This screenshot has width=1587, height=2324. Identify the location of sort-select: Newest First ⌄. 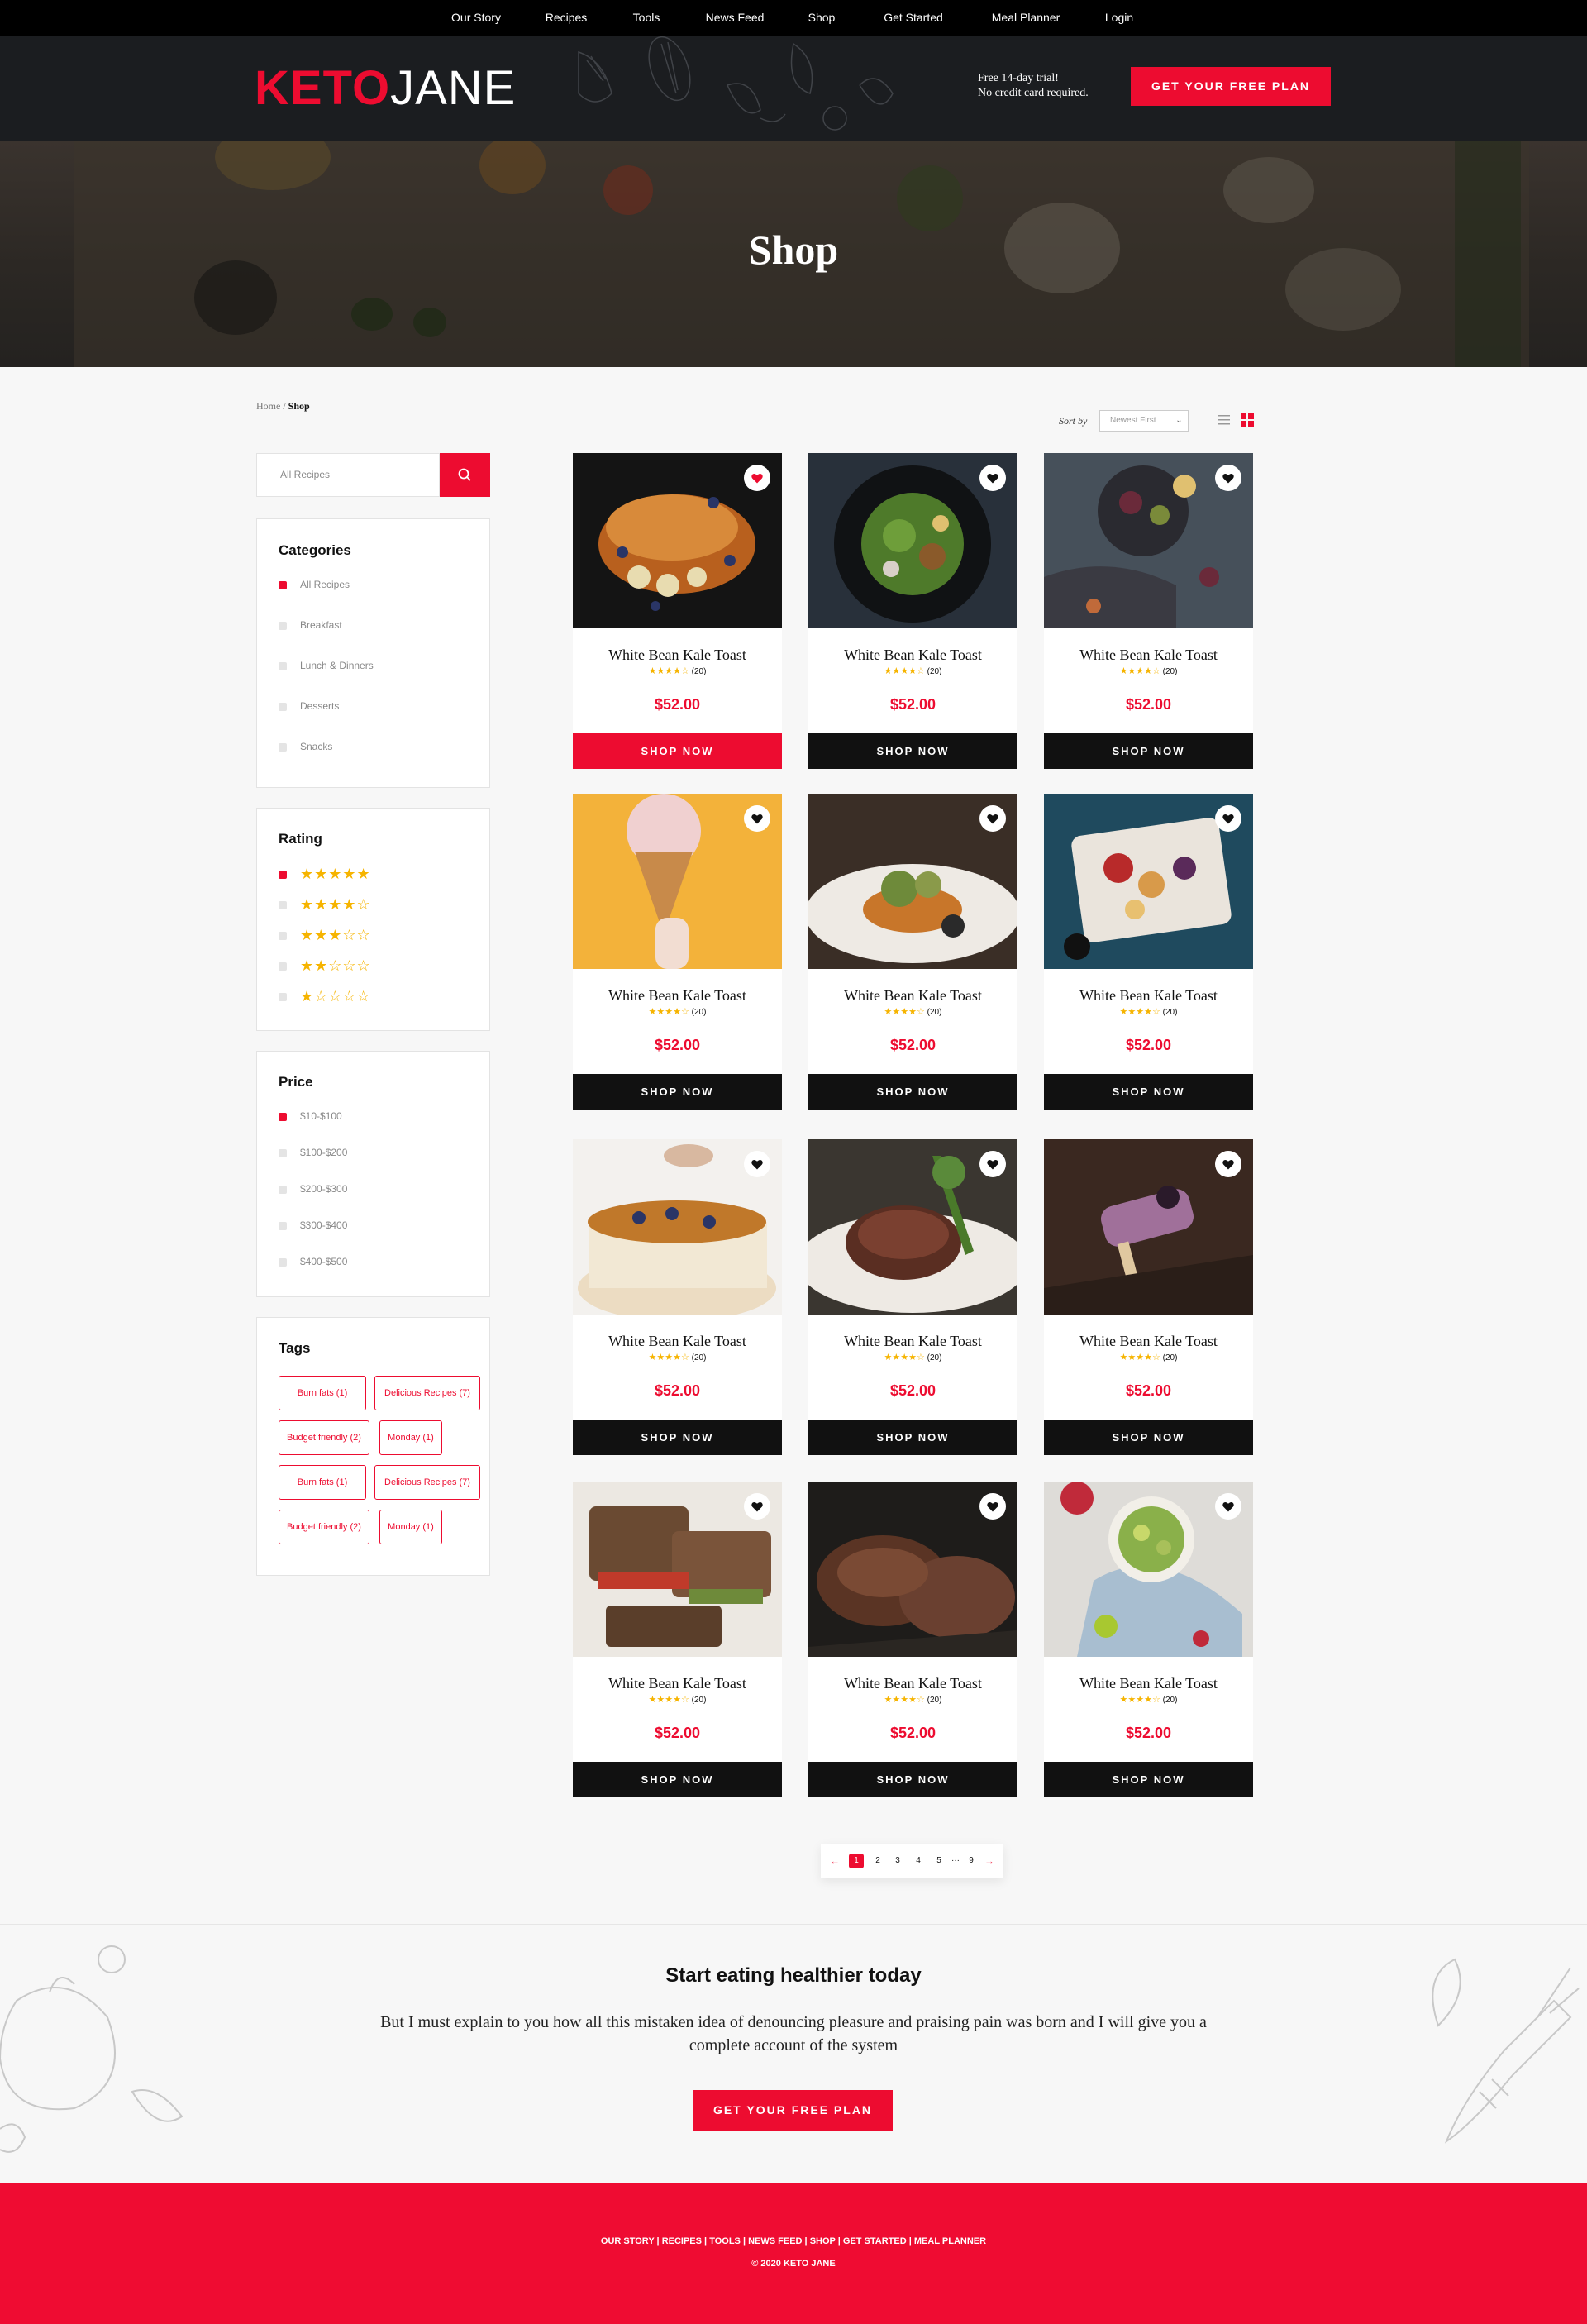
(1144, 421).